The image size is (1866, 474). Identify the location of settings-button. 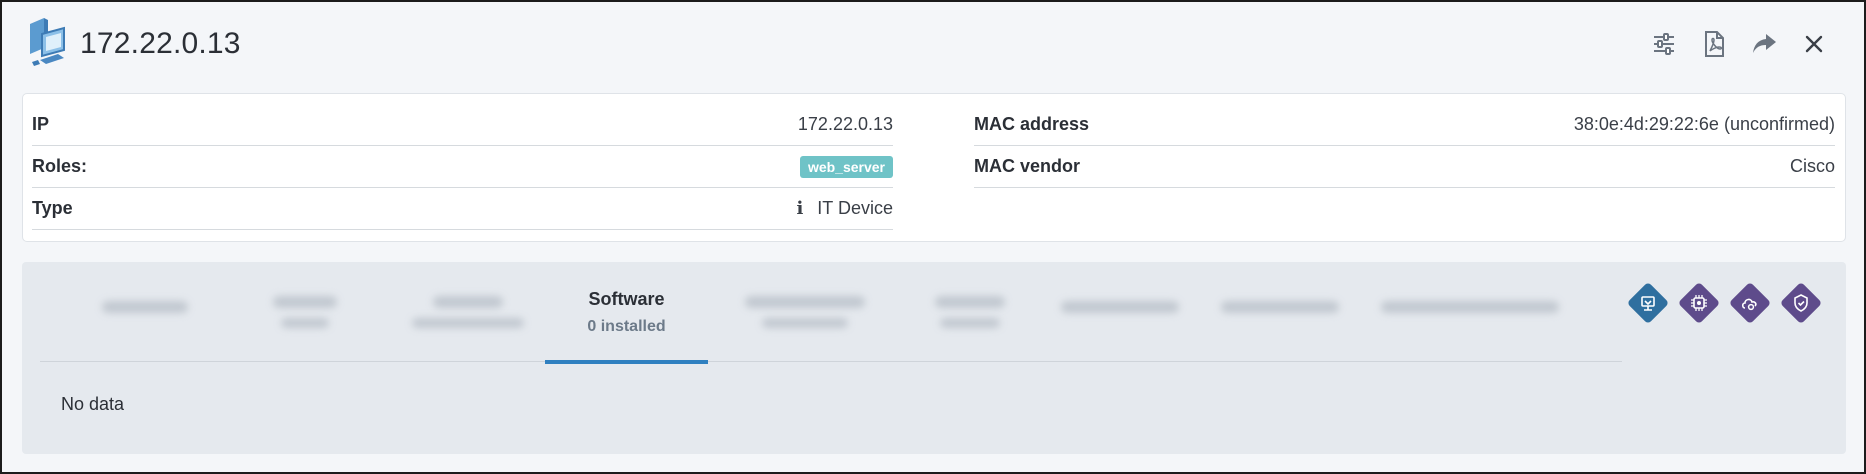
(1664, 44).